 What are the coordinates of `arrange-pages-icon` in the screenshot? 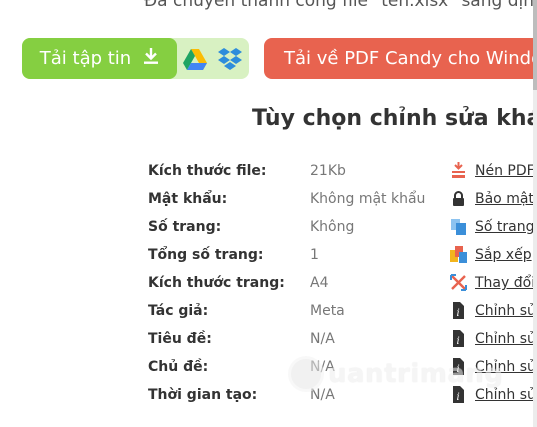 It's located at (458, 254).